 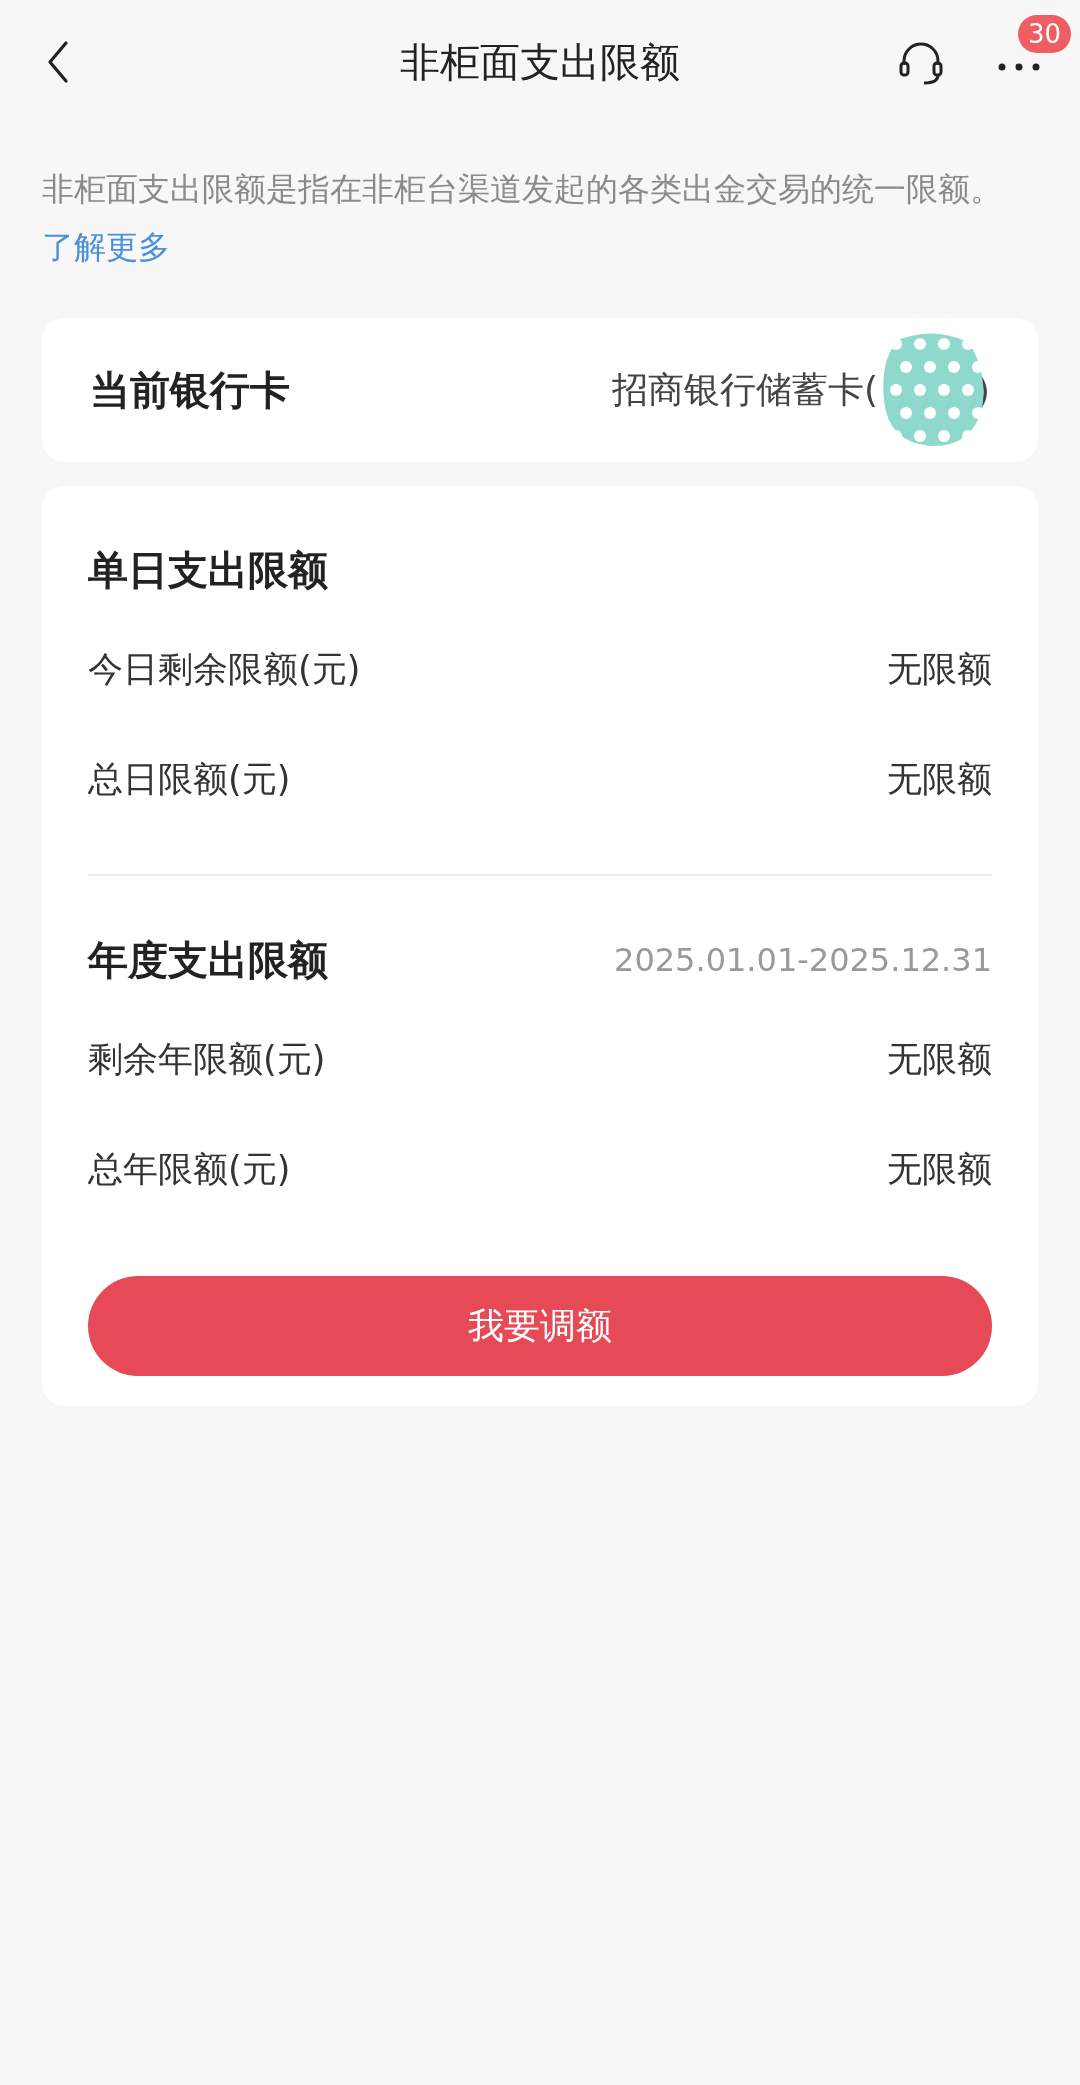 What do you see at coordinates (106, 247) in the screenshot?
I see `learn-more-link: 了解更多` at bounding box center [106, 247].